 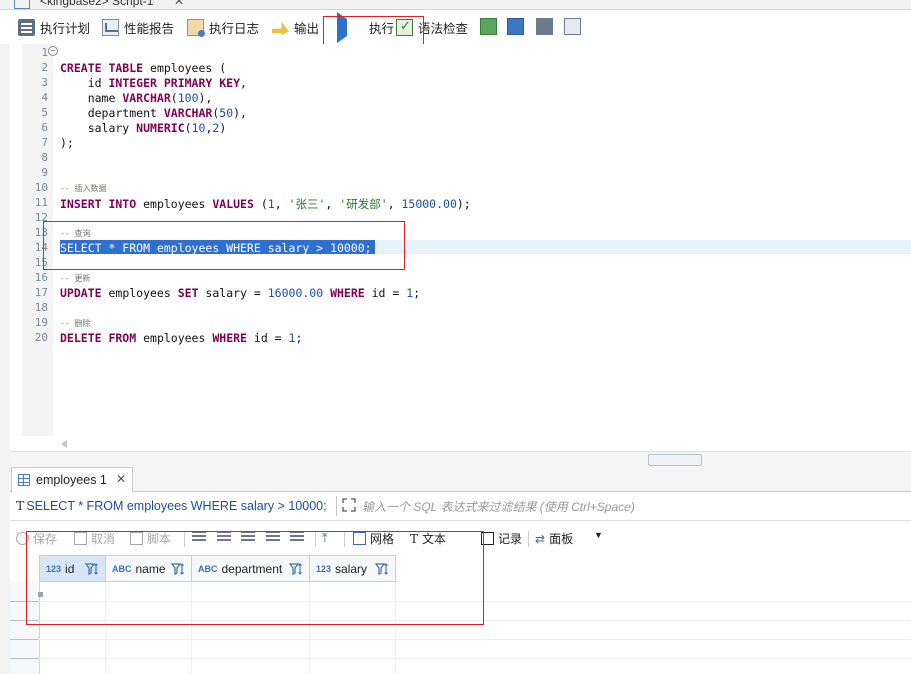 I want to click on line-number: 11, so click(x=41, y=202).